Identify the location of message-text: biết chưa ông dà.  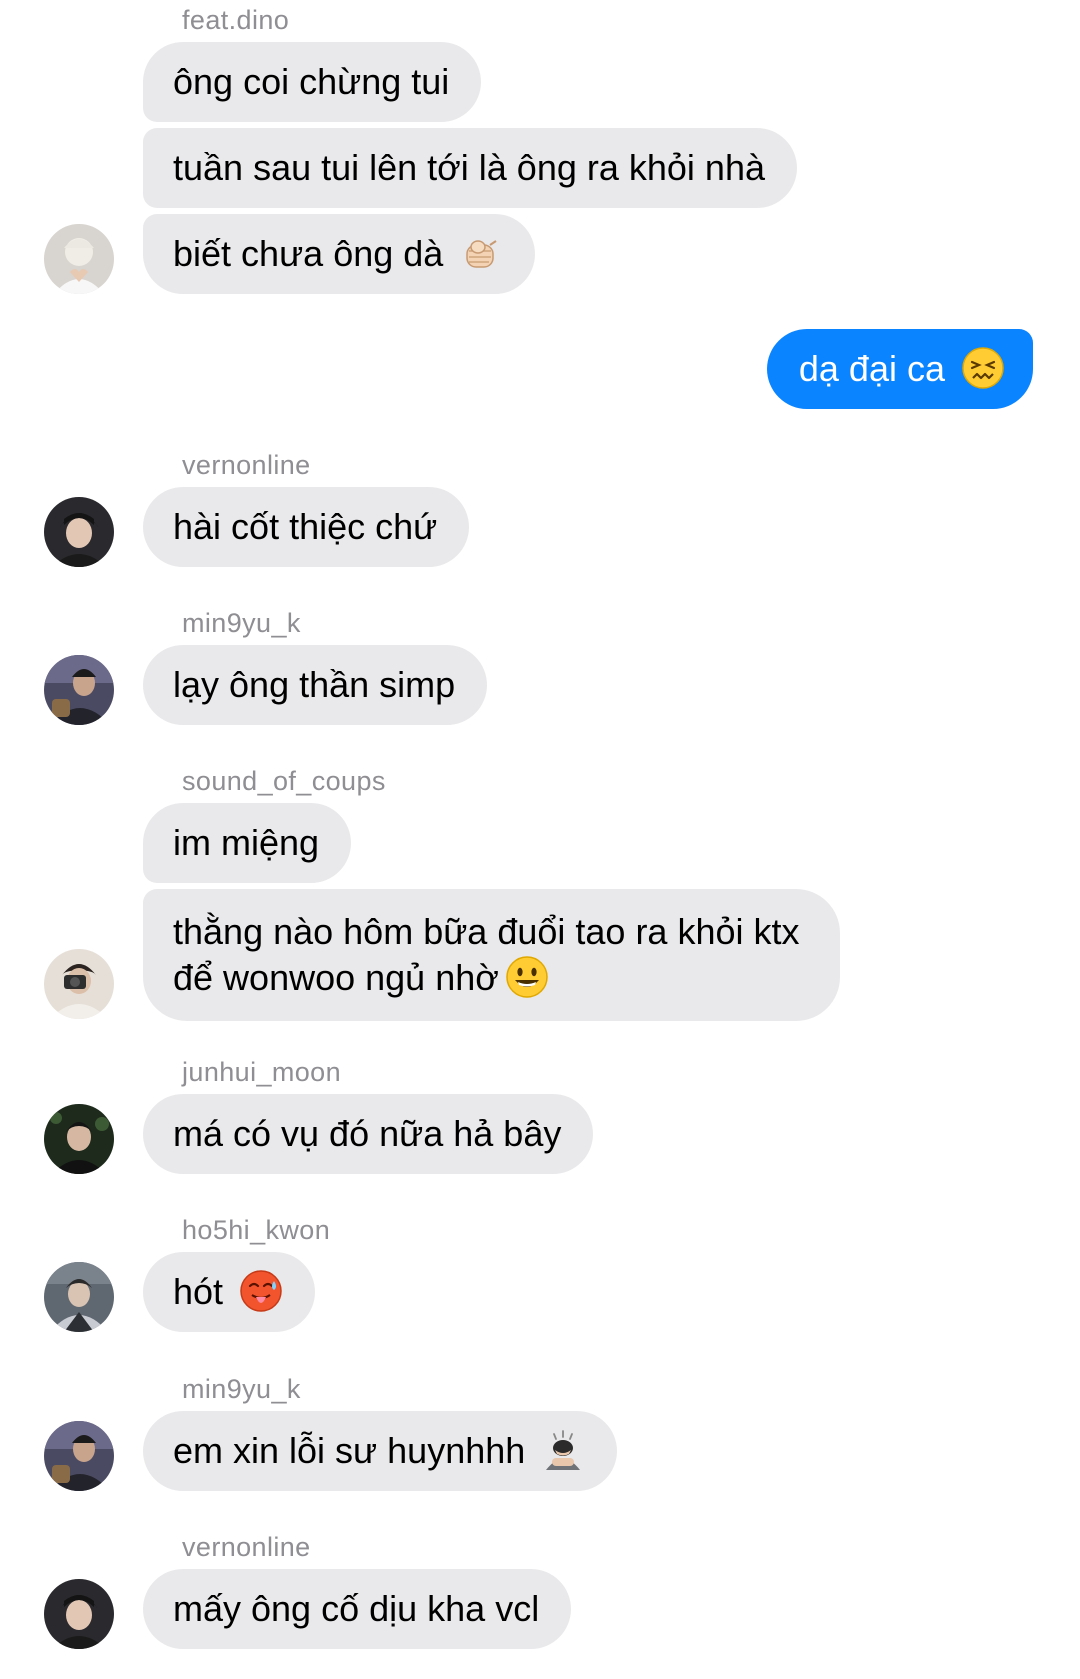
(308, 253).